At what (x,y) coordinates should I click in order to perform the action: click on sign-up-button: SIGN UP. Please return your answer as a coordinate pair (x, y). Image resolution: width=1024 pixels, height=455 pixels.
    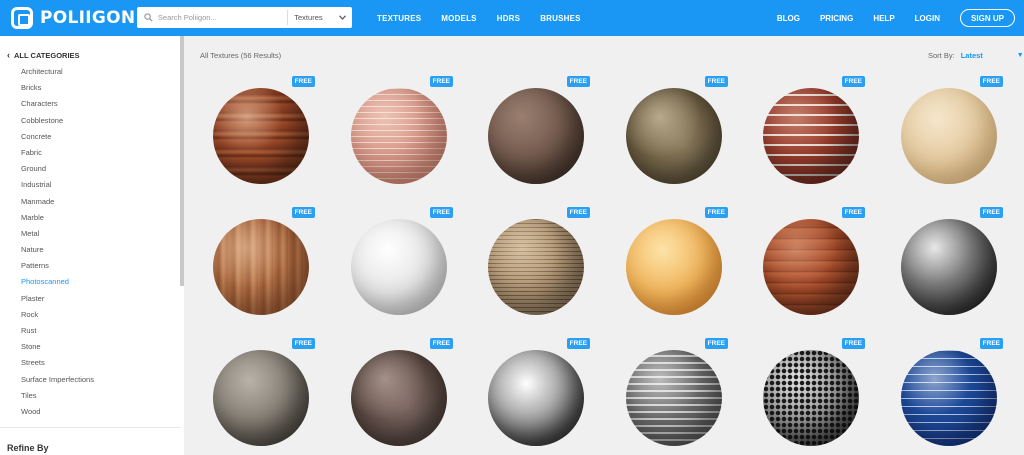
    Looking at the image, I should click on (987, 18).